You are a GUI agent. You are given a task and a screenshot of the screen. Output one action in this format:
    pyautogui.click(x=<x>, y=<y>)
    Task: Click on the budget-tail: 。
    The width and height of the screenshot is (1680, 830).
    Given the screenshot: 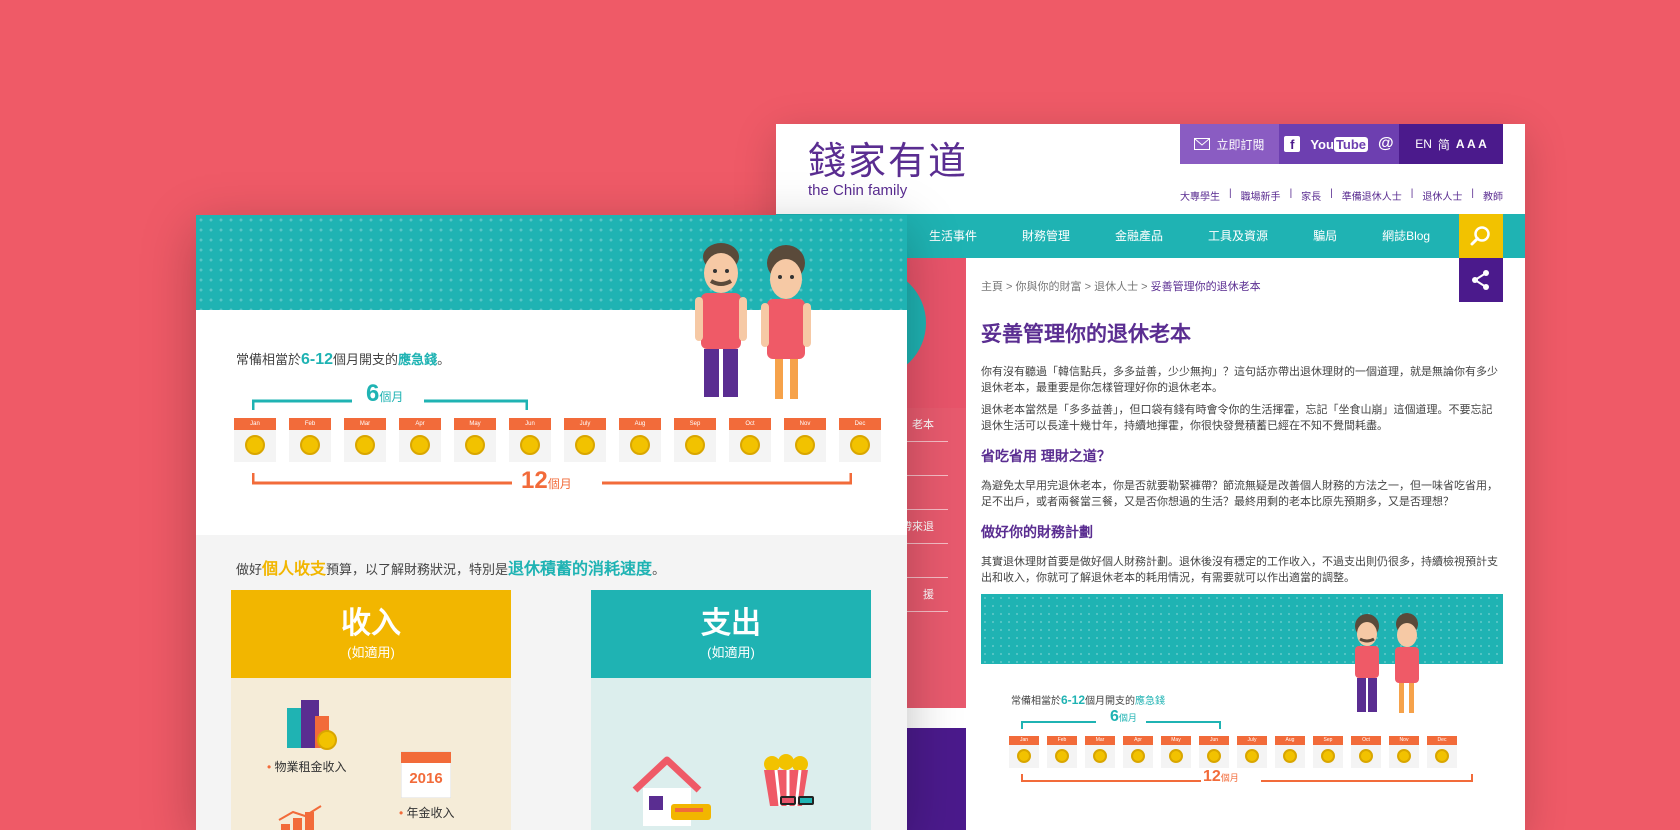 What is the action you would take?
    pyautogui.click(x=659, y=569)
    